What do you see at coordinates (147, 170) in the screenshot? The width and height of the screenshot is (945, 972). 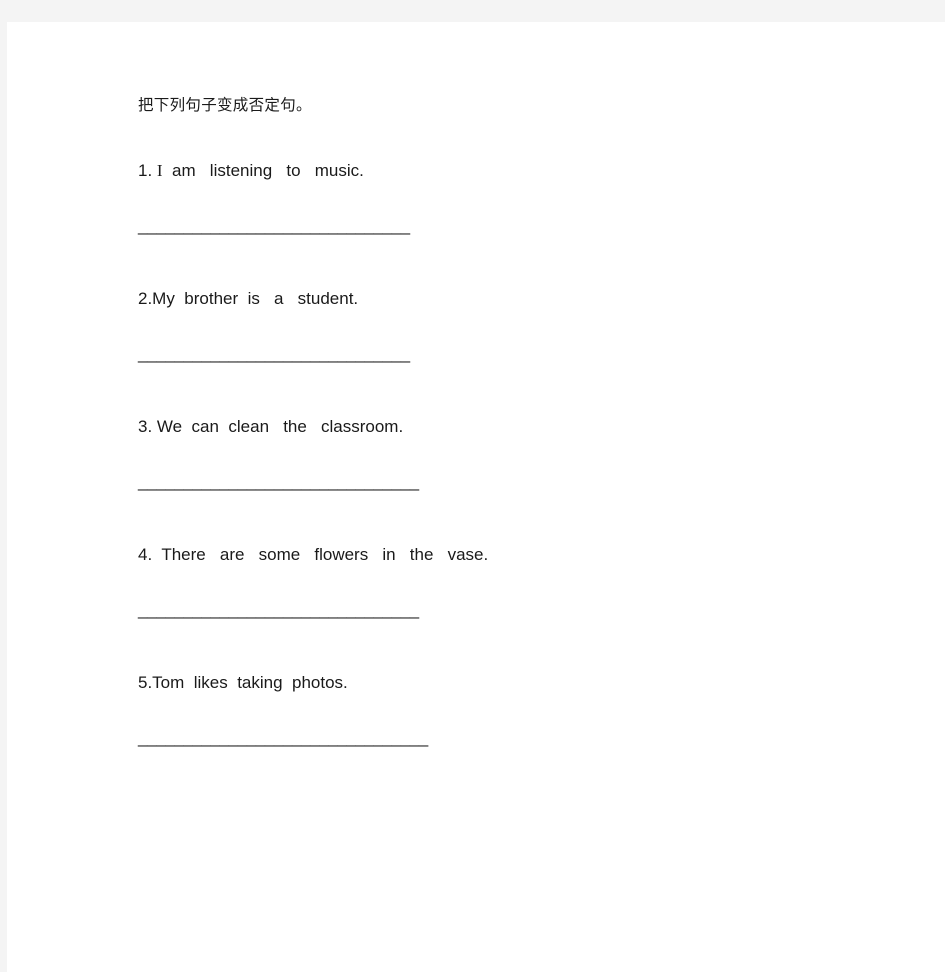 I see `question-number: 1.` at bounding box center [147, 170].